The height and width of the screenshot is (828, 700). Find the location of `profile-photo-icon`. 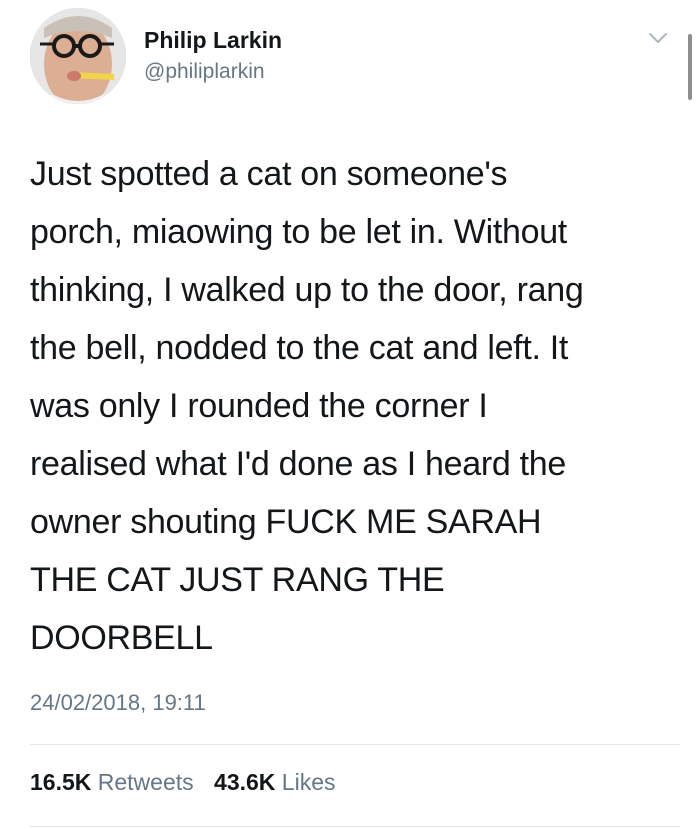

profile-photo-icon is located at coordinates (78, 56).